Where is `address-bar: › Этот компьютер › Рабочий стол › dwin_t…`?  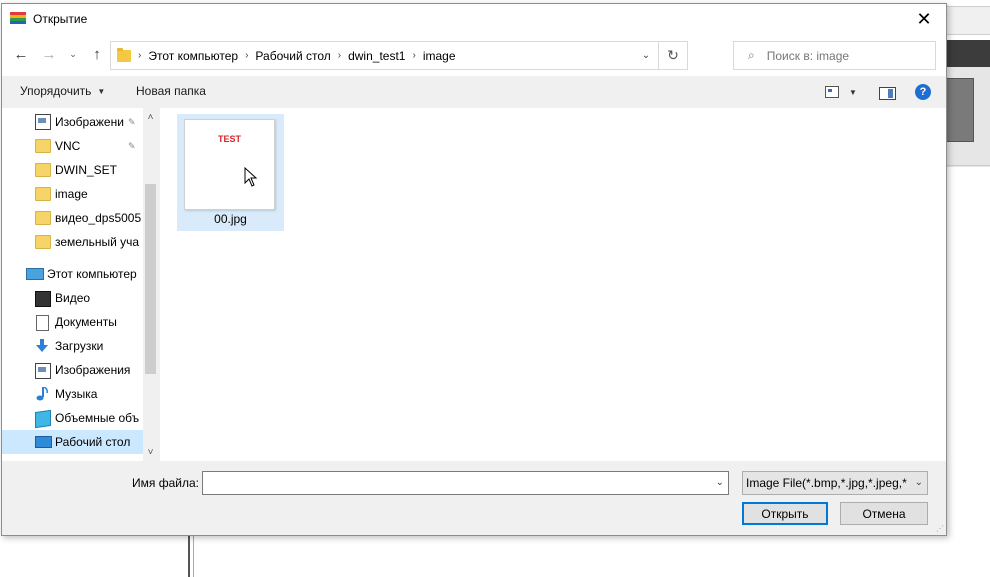 address-bar: › Этот компьютер › Рабочий стол › dwin_t… is located at coordinates (399, 55).